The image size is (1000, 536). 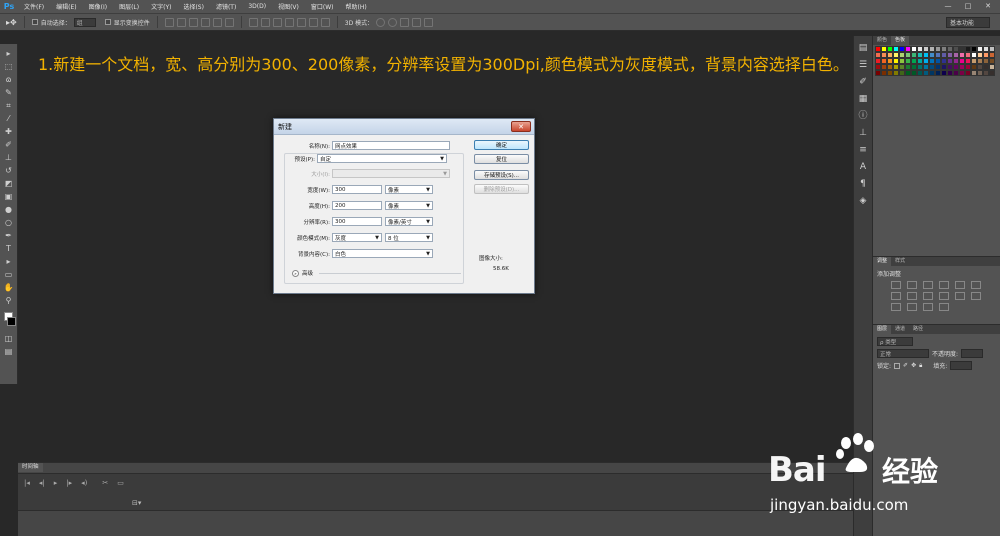 What do you see at coordinates (257, 6) in the screenshot?
I see `menu-3d: 3D(D)` at bounding box center [257, 6].